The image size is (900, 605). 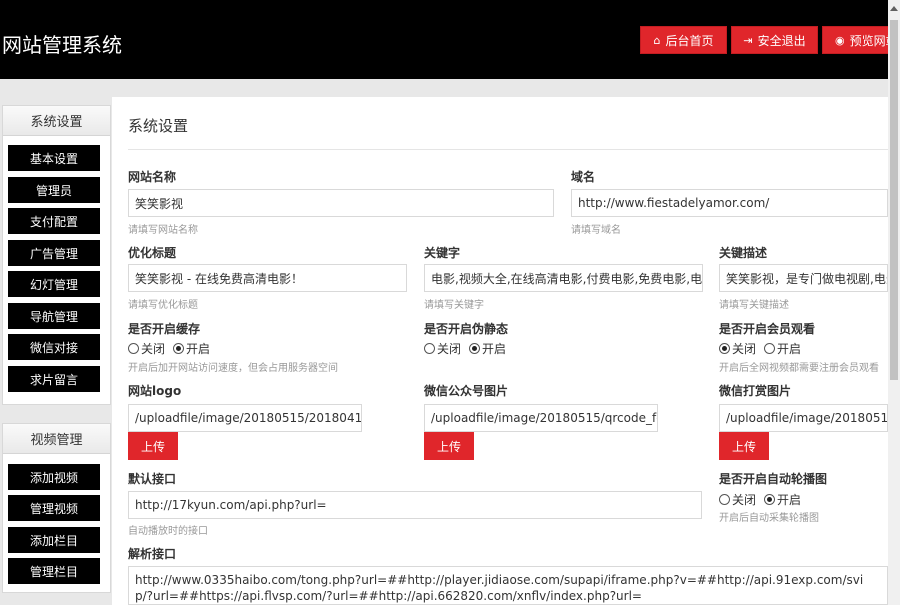 What do you see at coordinates (172, 348) in the screenshot?
I see `cache-radio-group: 关闭 开启` at bounding box center [172, 348].